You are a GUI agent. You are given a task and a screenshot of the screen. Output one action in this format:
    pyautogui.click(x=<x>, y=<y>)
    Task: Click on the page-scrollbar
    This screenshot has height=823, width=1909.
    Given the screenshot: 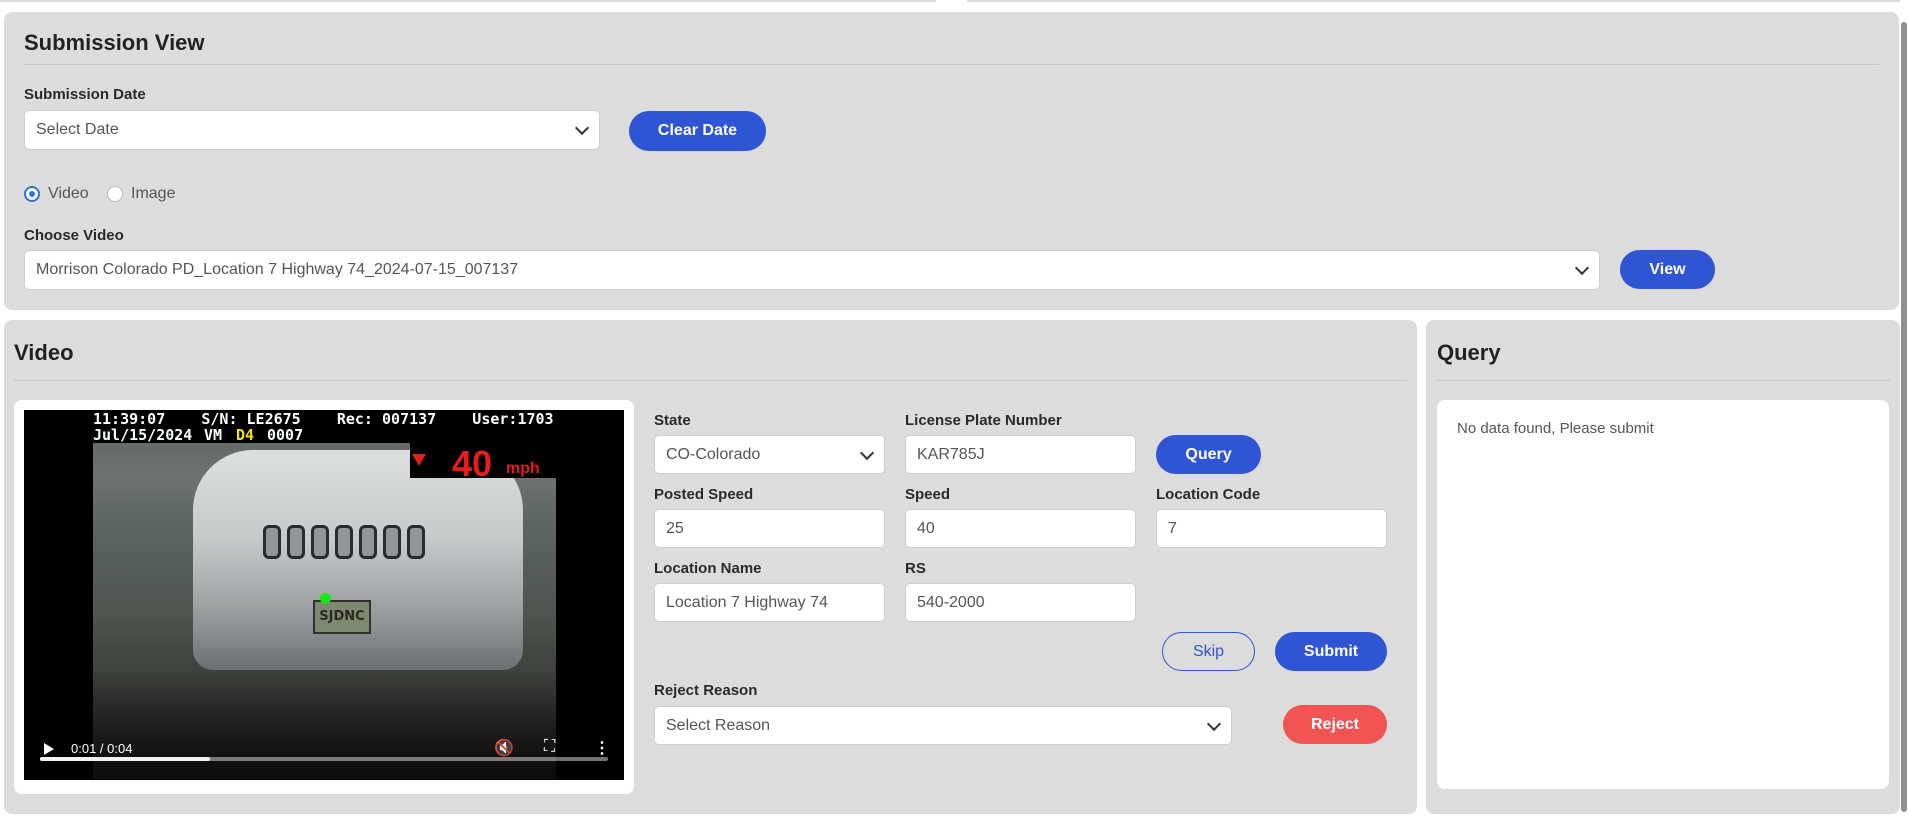 What is the action you would take?
    pyautogui.click(x=1904, y=416)
    